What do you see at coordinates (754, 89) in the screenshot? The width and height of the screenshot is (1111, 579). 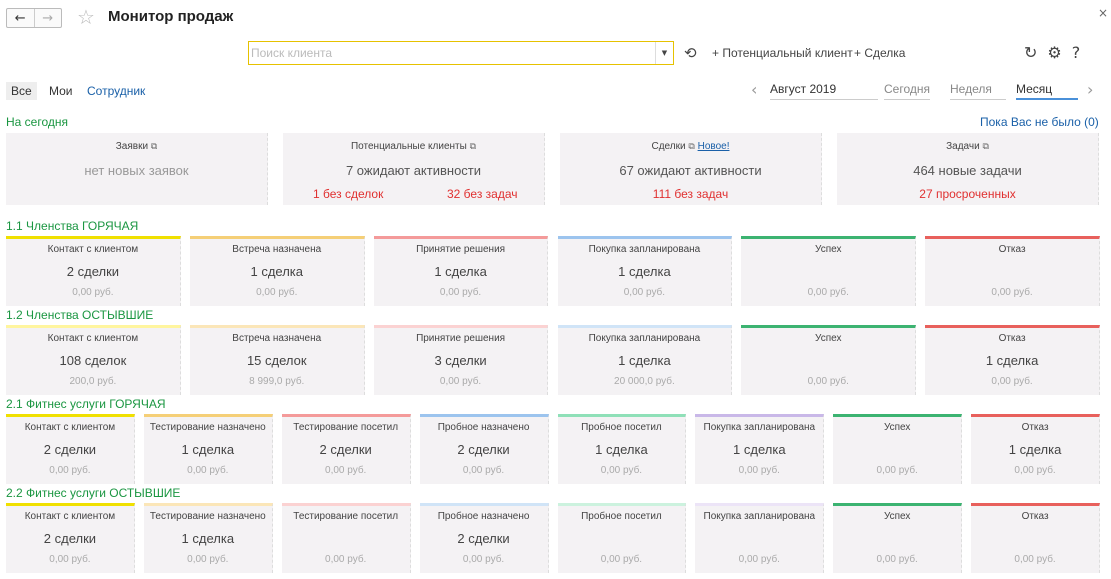 I see `period-prev-icon: ‹` at bounding box center [754, 89].